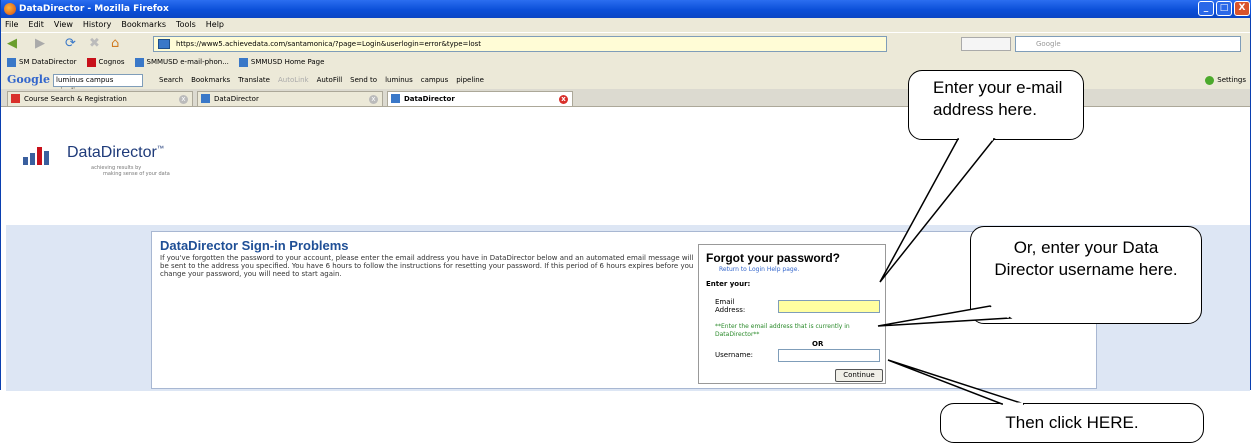 Image resolution: width=1251 pixels, height=444 pixels. What do you see at coordinates (254, 245) in the screenshot?
I see `page-title: DataDirector Sign-in Problems` at bounding box center [254, 245].